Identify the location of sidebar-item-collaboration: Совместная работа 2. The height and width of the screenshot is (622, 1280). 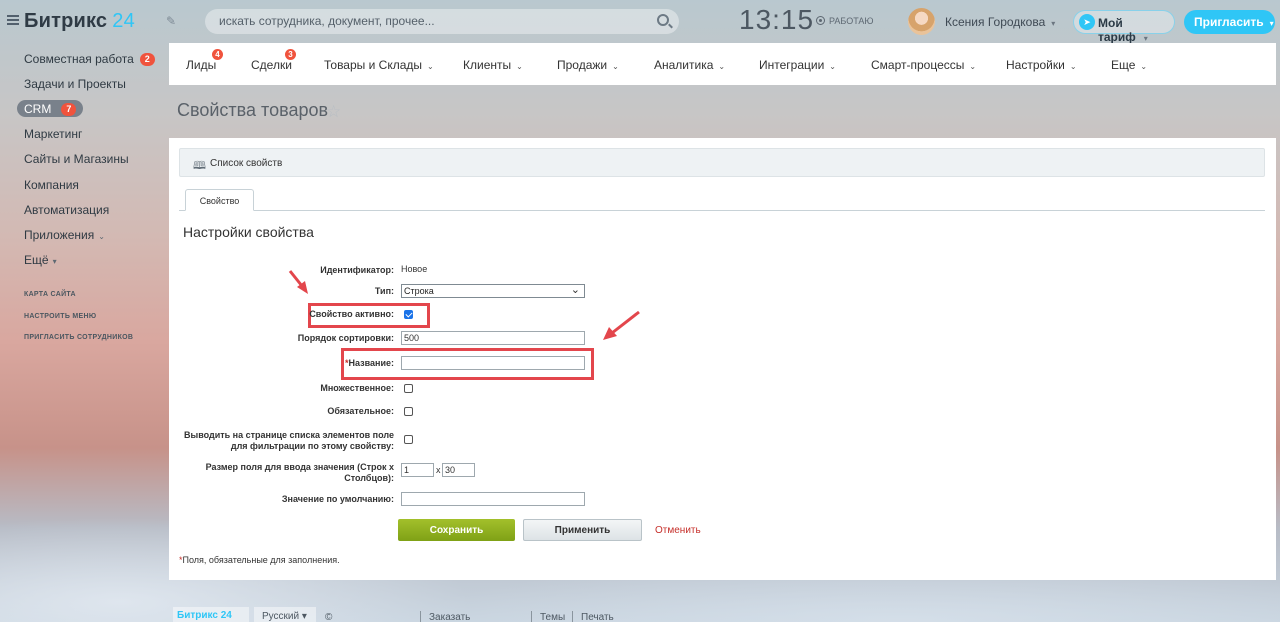
(89, 59).